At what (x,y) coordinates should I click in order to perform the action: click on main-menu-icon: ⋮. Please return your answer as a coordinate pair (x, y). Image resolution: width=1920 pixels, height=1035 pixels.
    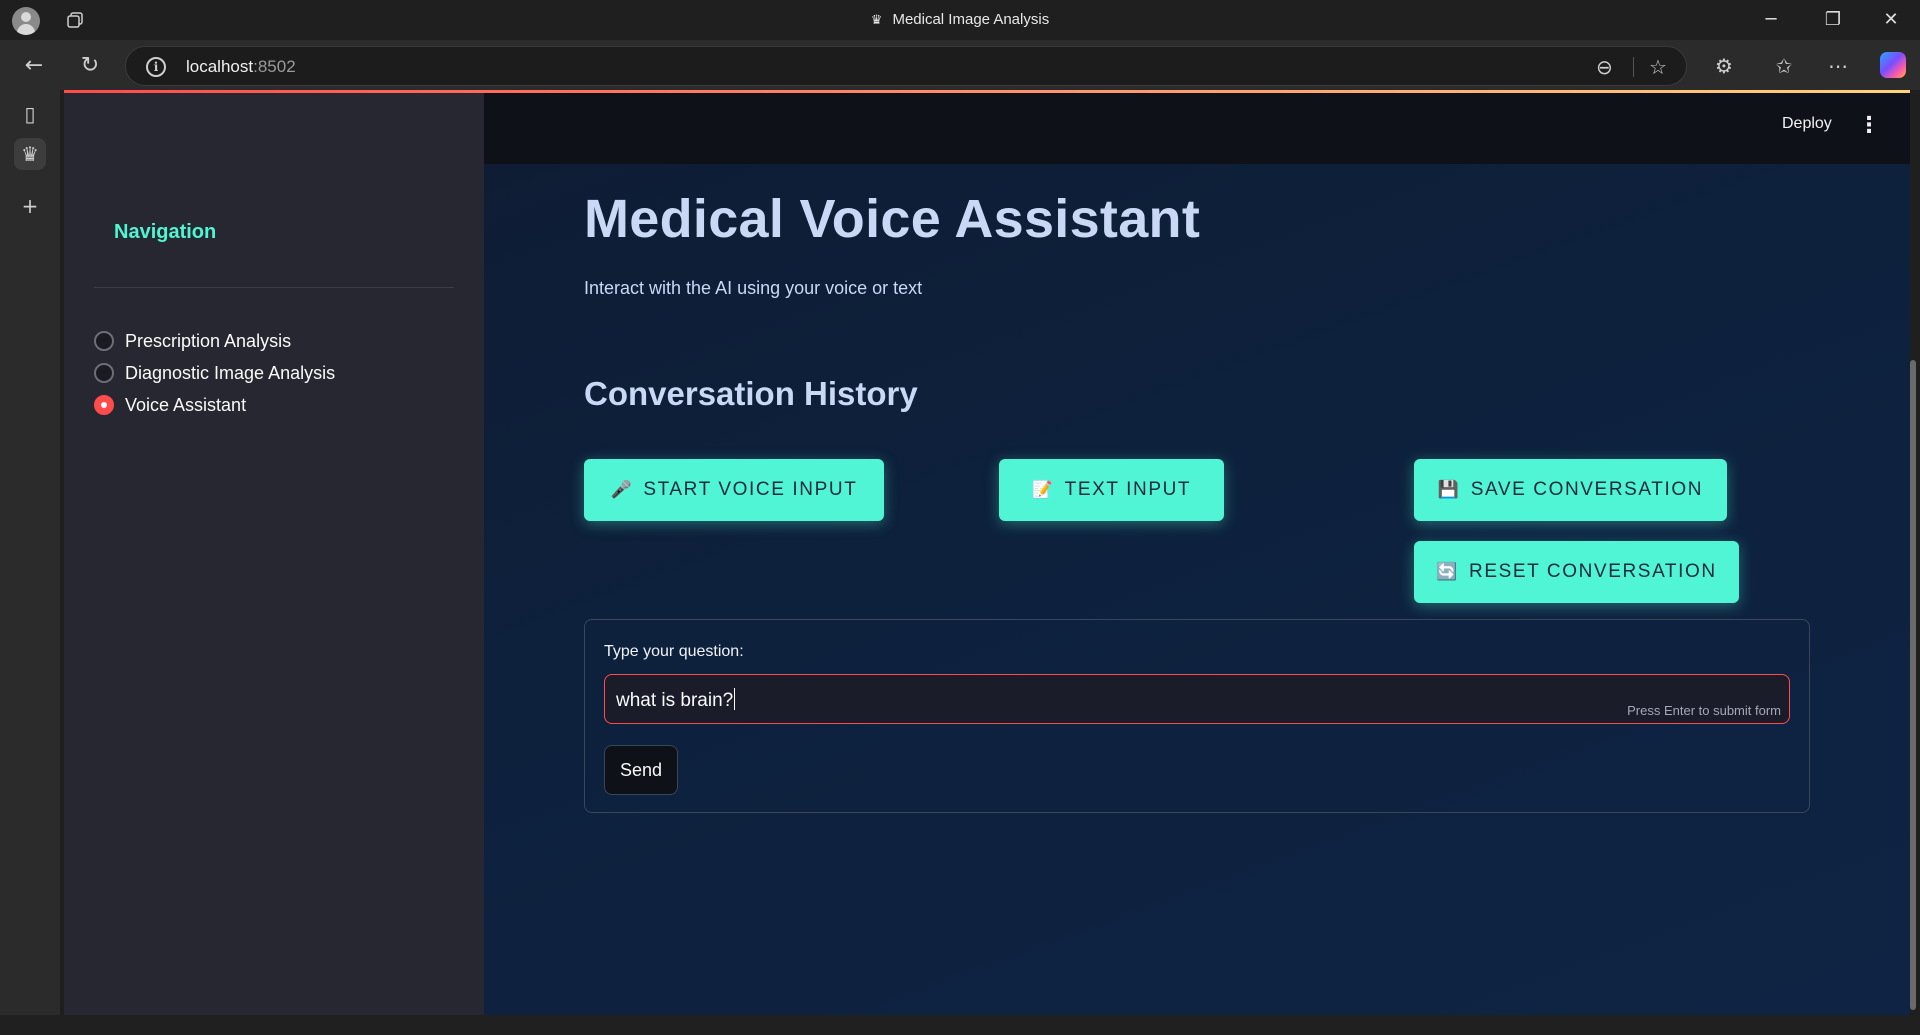
    Looking at the image, I should click on (1869, 126).